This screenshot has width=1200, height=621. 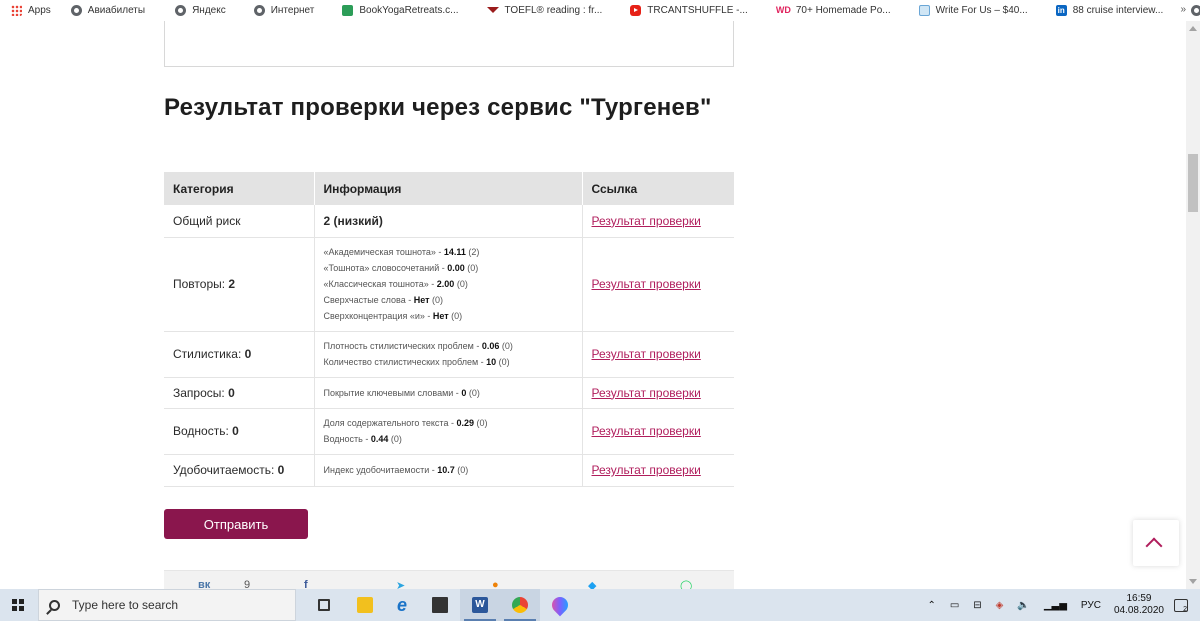 I want to click on send-button: Отправить, so click(x=236, y=524).